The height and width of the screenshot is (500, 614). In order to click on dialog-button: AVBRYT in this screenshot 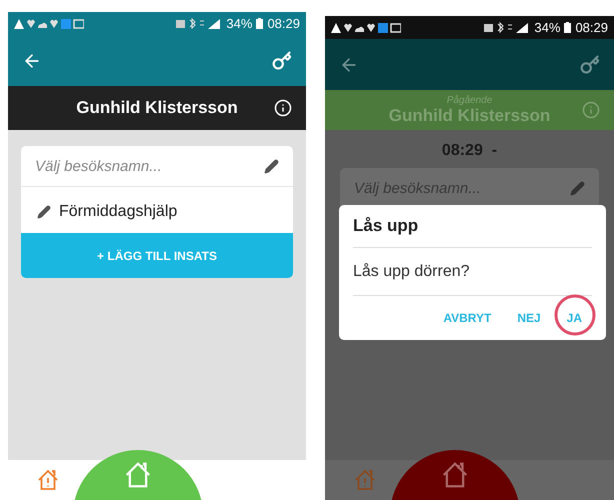, I will do `click(467, 318)`.